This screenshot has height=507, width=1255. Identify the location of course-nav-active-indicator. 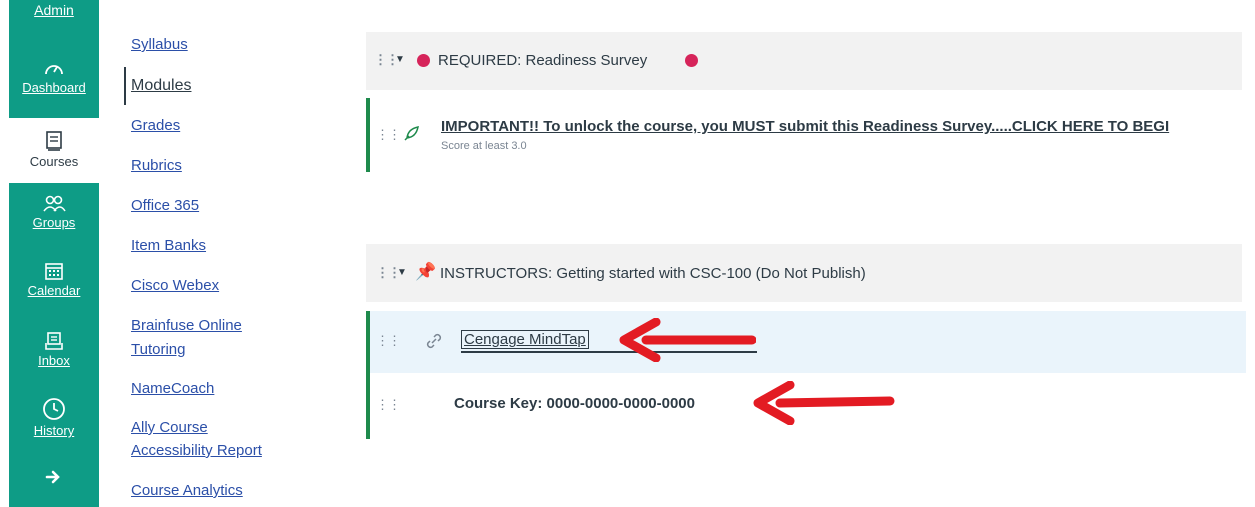
(125, 86).